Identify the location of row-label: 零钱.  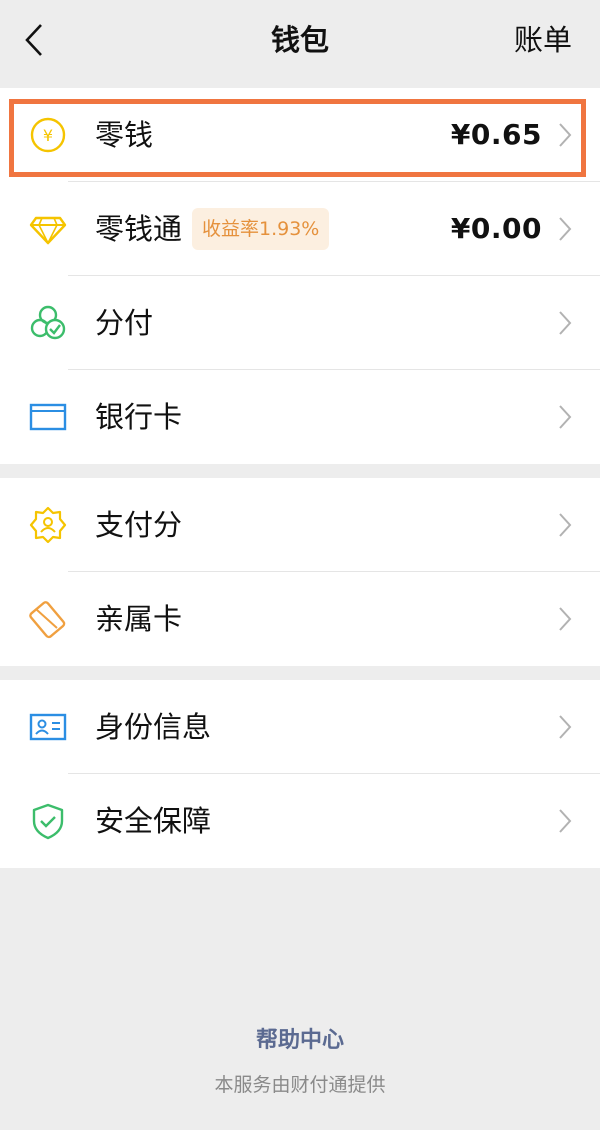
(124, 135).